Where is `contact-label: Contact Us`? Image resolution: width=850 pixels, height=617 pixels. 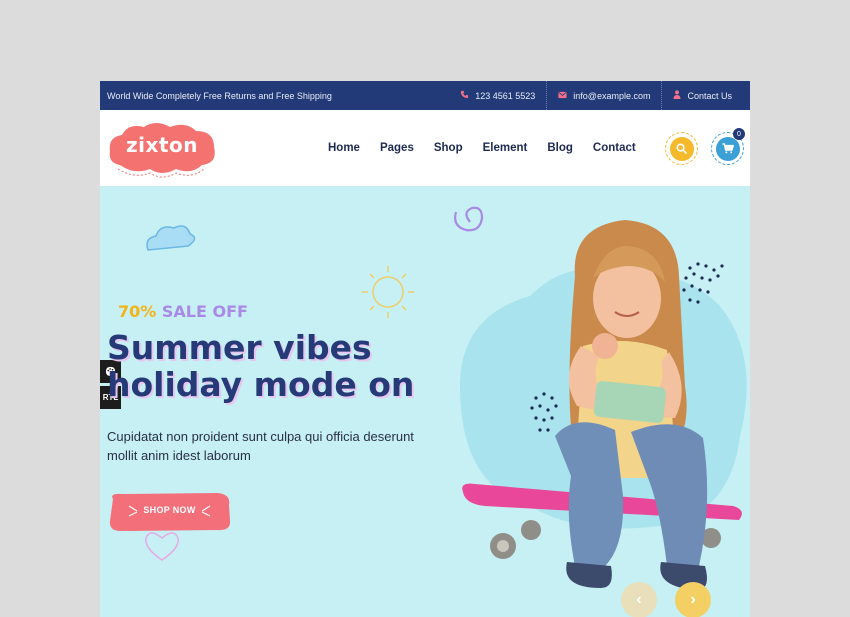
contact-label: Contact Us is located at coordinates (709, 95).